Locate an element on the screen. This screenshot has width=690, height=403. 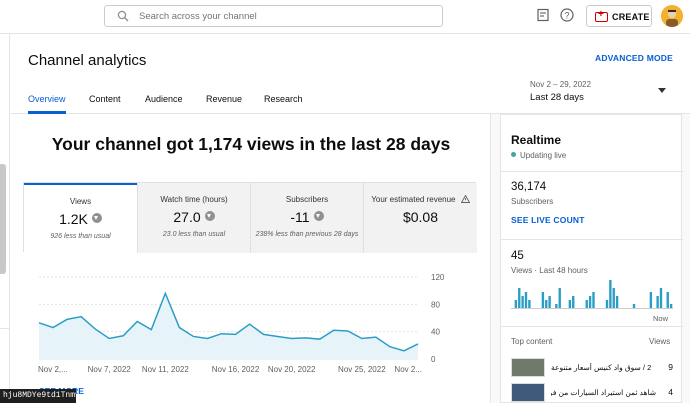
x-tick-label: Nov 20, 2022 is located at coordinates (292, 369).